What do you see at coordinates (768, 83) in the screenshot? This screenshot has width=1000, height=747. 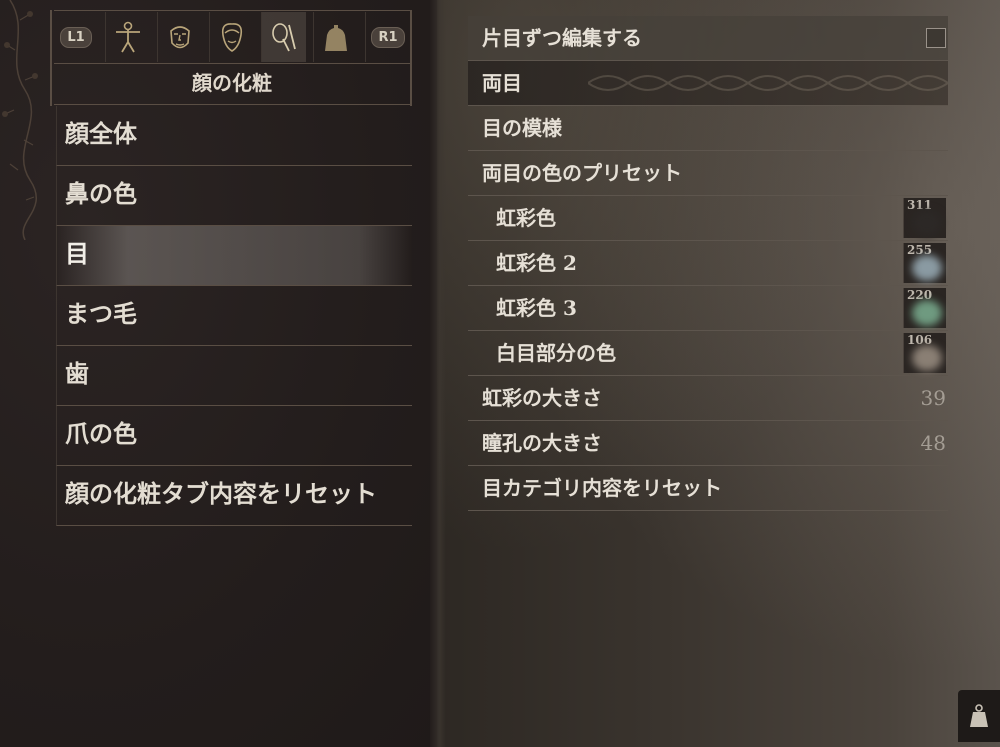 I see `knot-ornament-icon` at bounding box center [768, 83].